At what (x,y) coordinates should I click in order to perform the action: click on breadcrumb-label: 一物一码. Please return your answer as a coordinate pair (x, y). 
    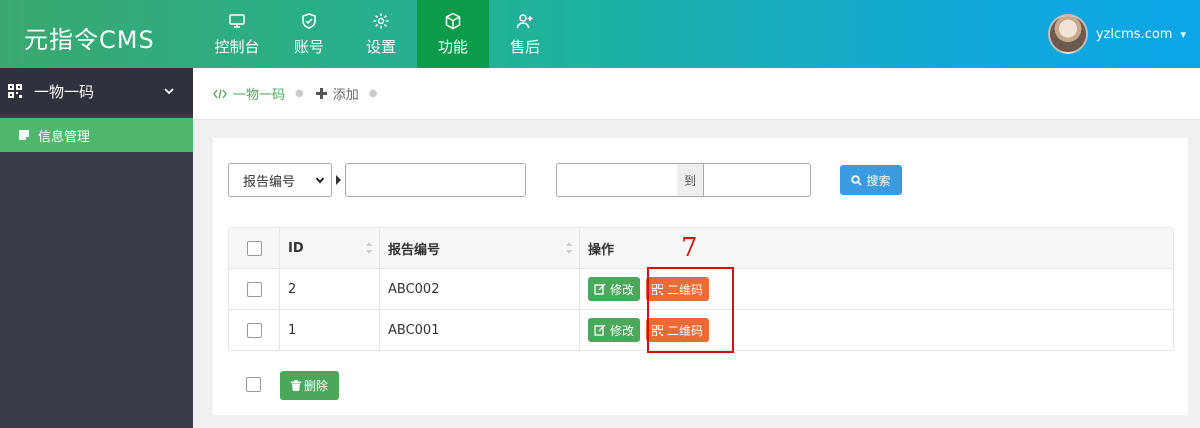
    Looking at the image, I should click on (259, 95).